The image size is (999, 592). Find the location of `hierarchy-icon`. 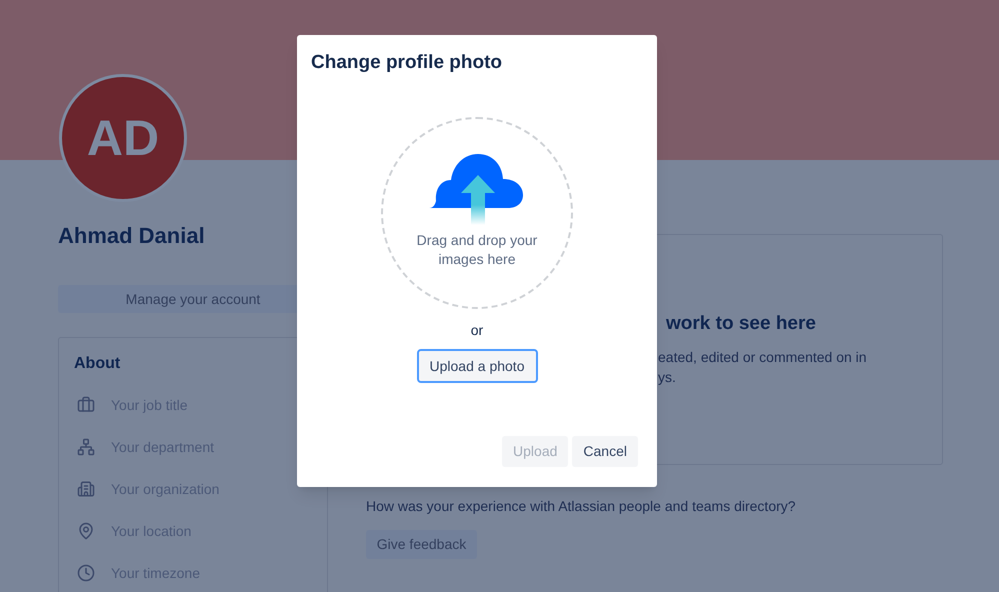

hierarchy-icon is located at coordinates (86, 447).